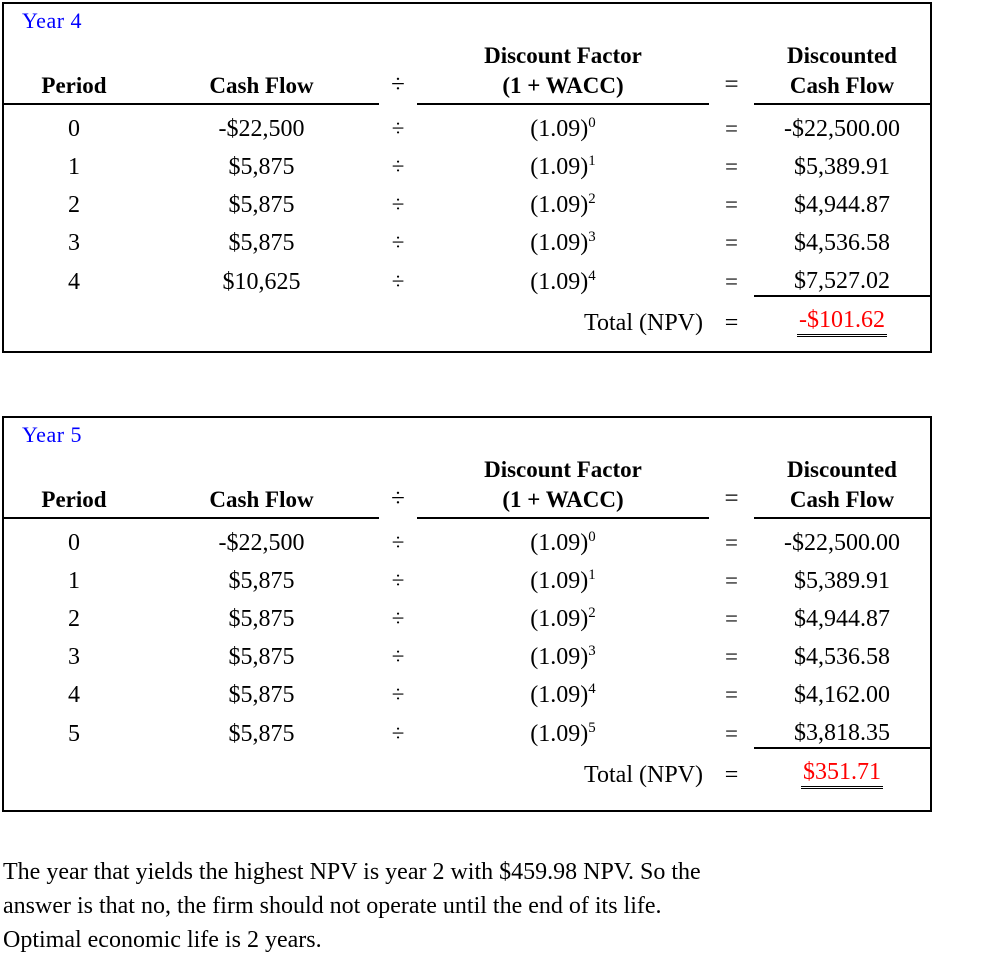 This screenshot has width=997, height=964. What do you see at coordinates (467, 728) in the screenshot?
I see `table-row: 5 $5,875 ÷ (1.09)5 = $3,818.35` at bounding box center [467, 728].